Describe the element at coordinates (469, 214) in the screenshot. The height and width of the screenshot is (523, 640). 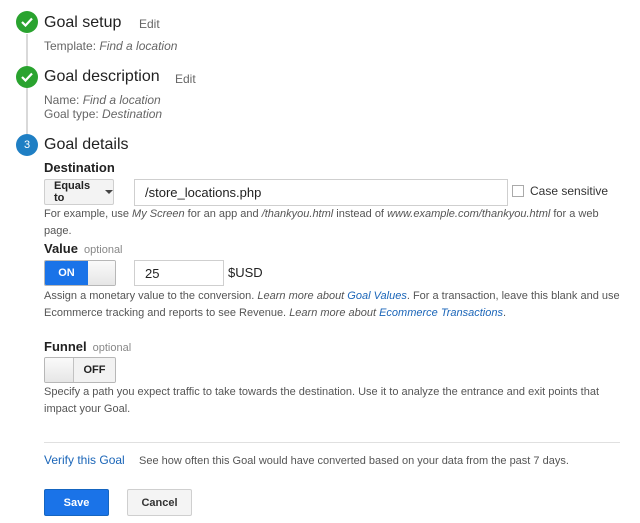
I see `help-example: www.example.com/thankyou.html` at that location.